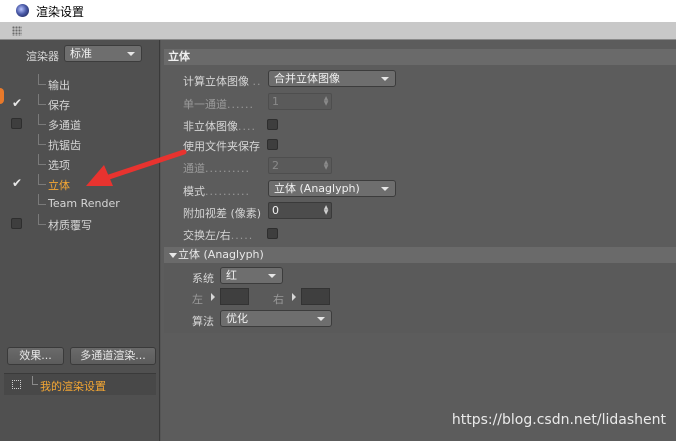  Describe the element at coordinates (16, 123) in the screenshot. I see `multipass-checkbox` at that location.